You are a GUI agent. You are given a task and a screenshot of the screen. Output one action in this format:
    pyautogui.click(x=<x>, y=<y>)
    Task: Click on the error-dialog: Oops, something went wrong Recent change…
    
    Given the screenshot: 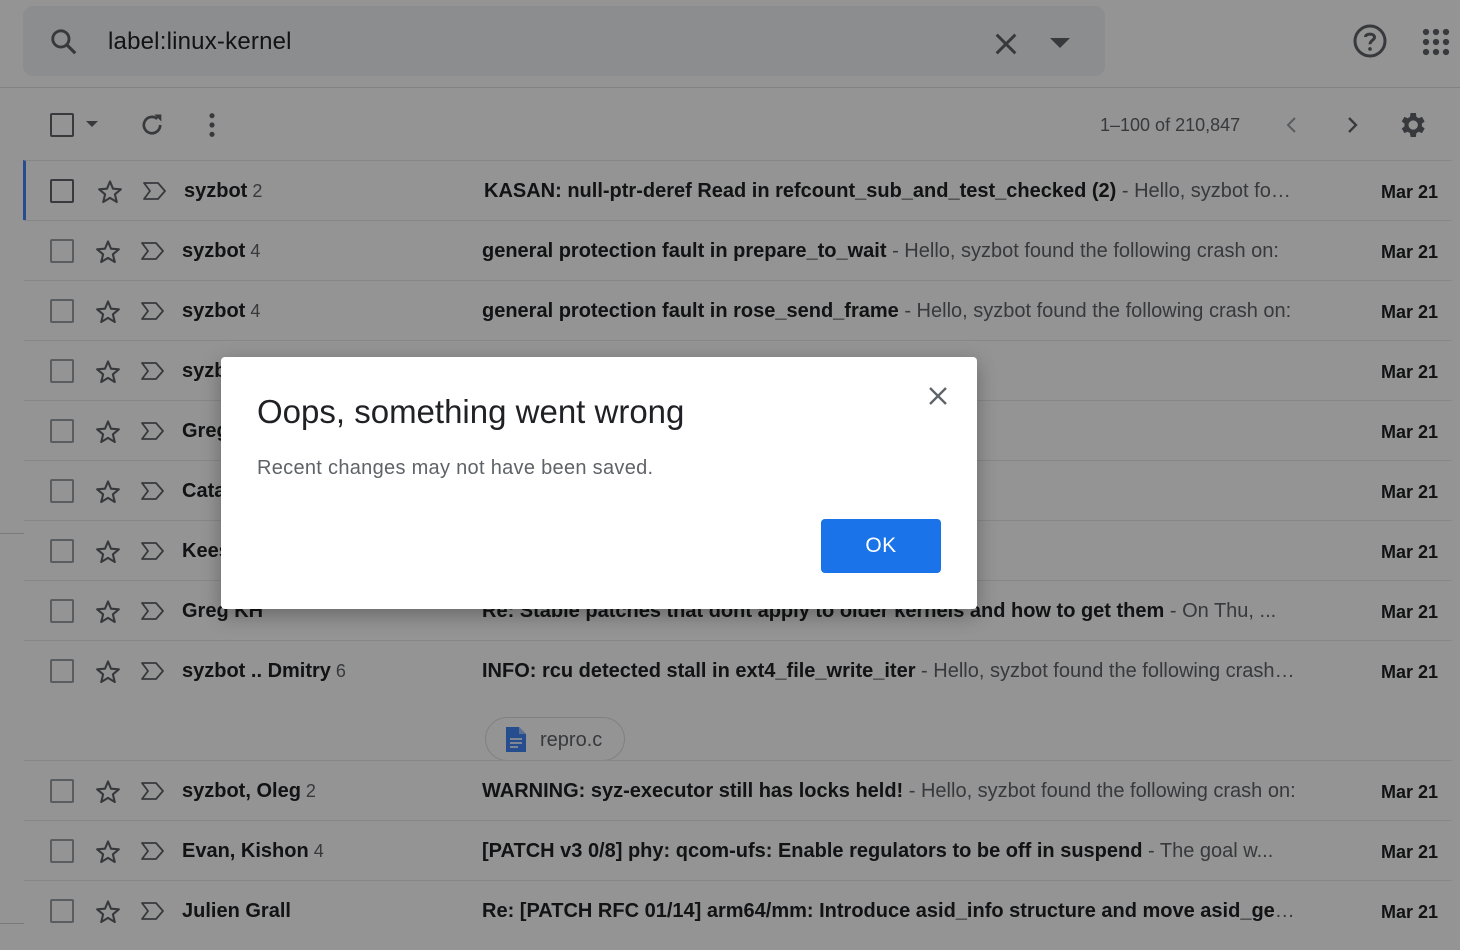 What is the action you would take?
    pyautogui.click(x=599, y=483)
    